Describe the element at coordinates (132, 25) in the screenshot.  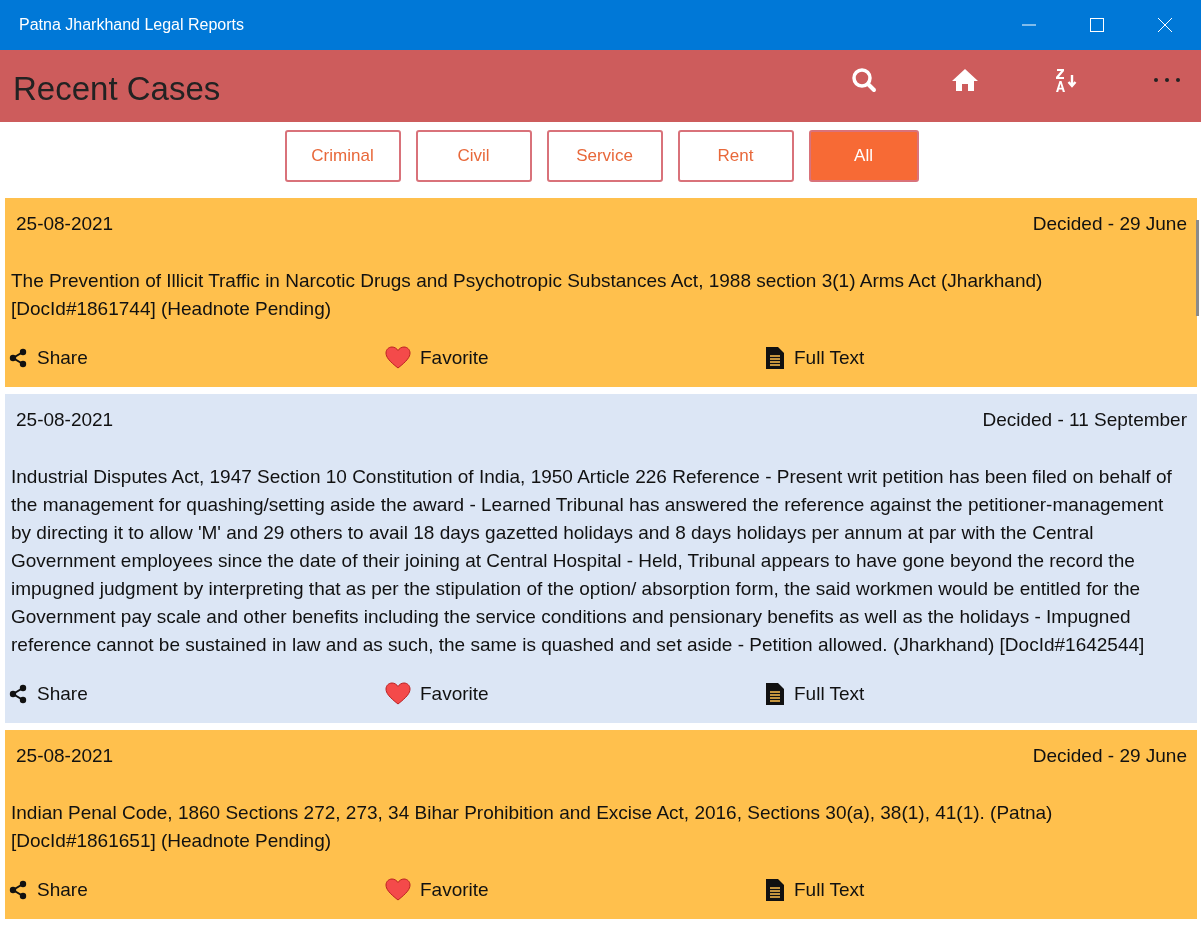
I see `window-title: Patna Jharkhand Legal Reports` at that location.